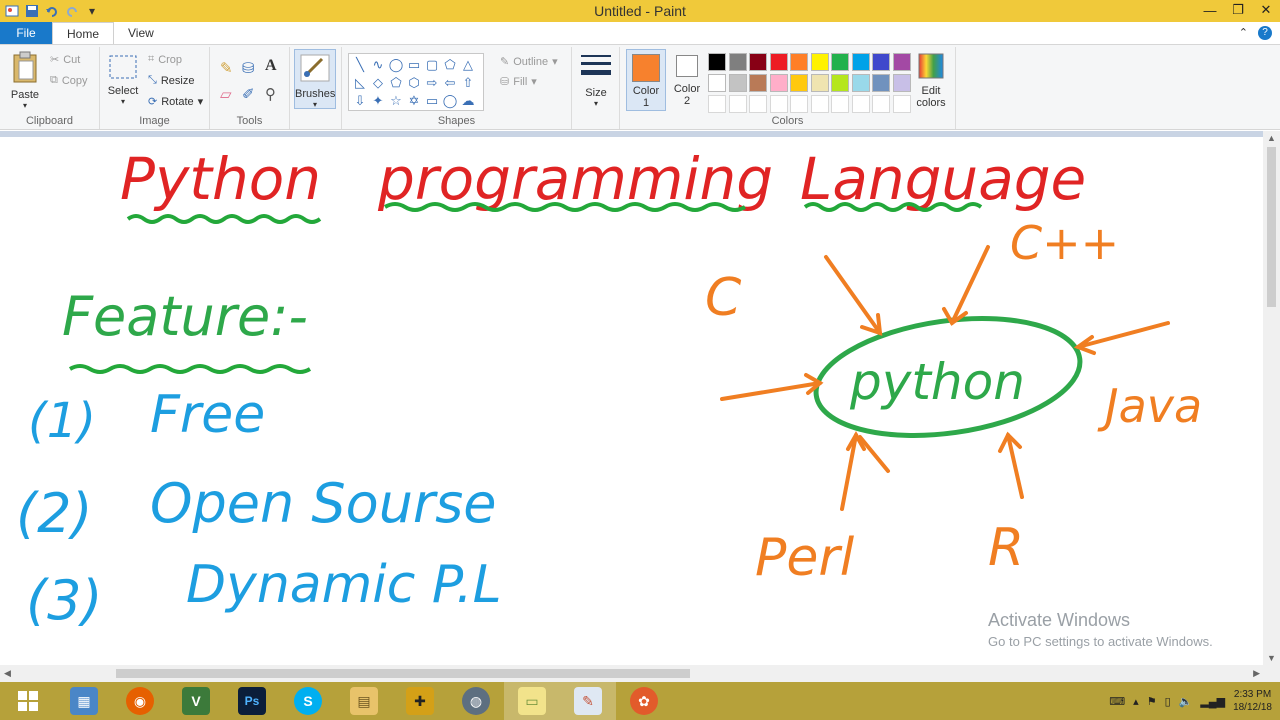  I want to click on color-picker-icon: ✐, so click(248, 94).